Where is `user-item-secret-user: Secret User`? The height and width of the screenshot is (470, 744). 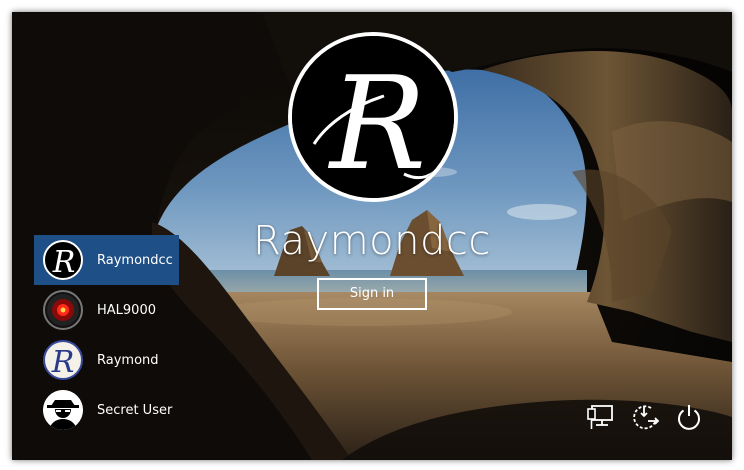 user-item-secret-user: Secret User is located at coordinates (106, 410).